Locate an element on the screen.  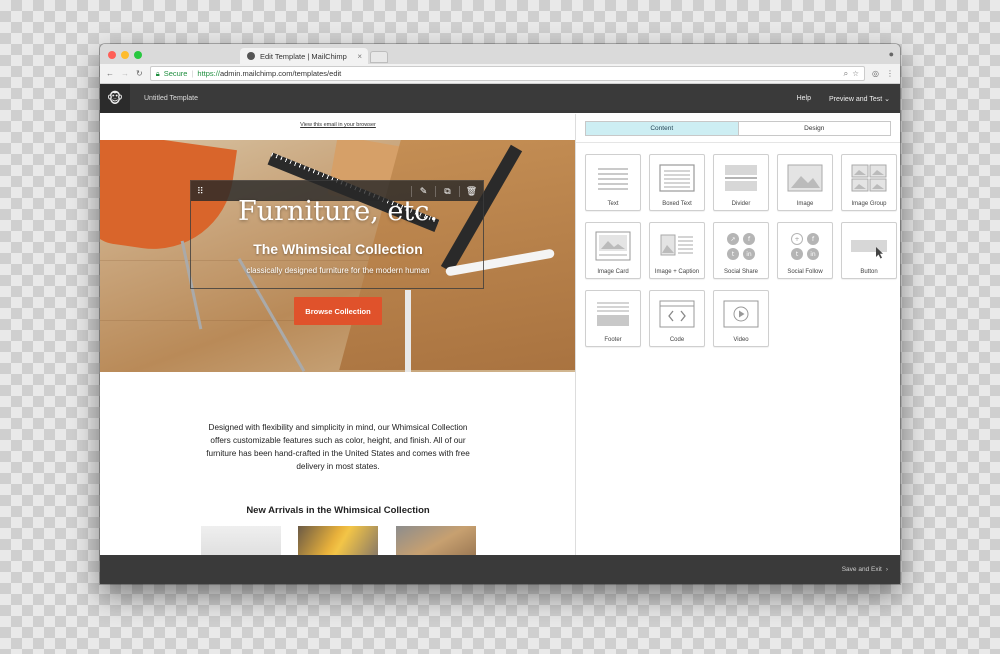
text-block-icon is located at coordinates (613, 179).